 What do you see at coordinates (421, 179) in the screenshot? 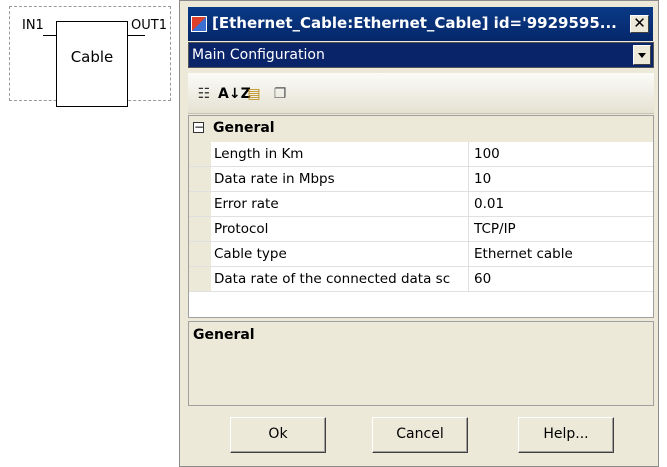
I see `property-row: Data rate in Mbps 10` at bounding box center [421, 179].